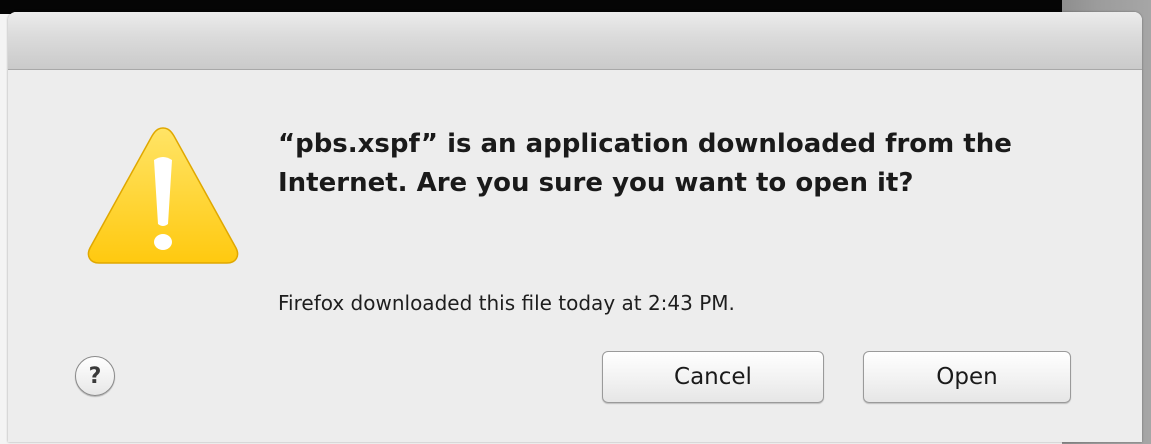 The width and height of the screenshot is (1151, 444). Describe the element at coordinates (967, 377) in the screenshot. I see `open-button: Open` at that location.